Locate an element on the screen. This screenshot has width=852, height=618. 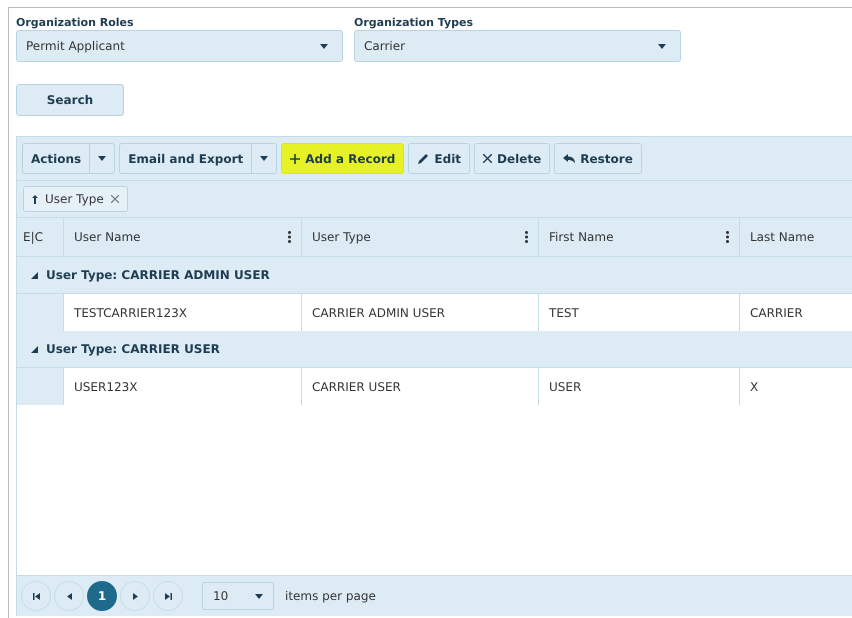
group-title: User Type: CARRIER ADMIN USER is located at coordinates (158, 275).